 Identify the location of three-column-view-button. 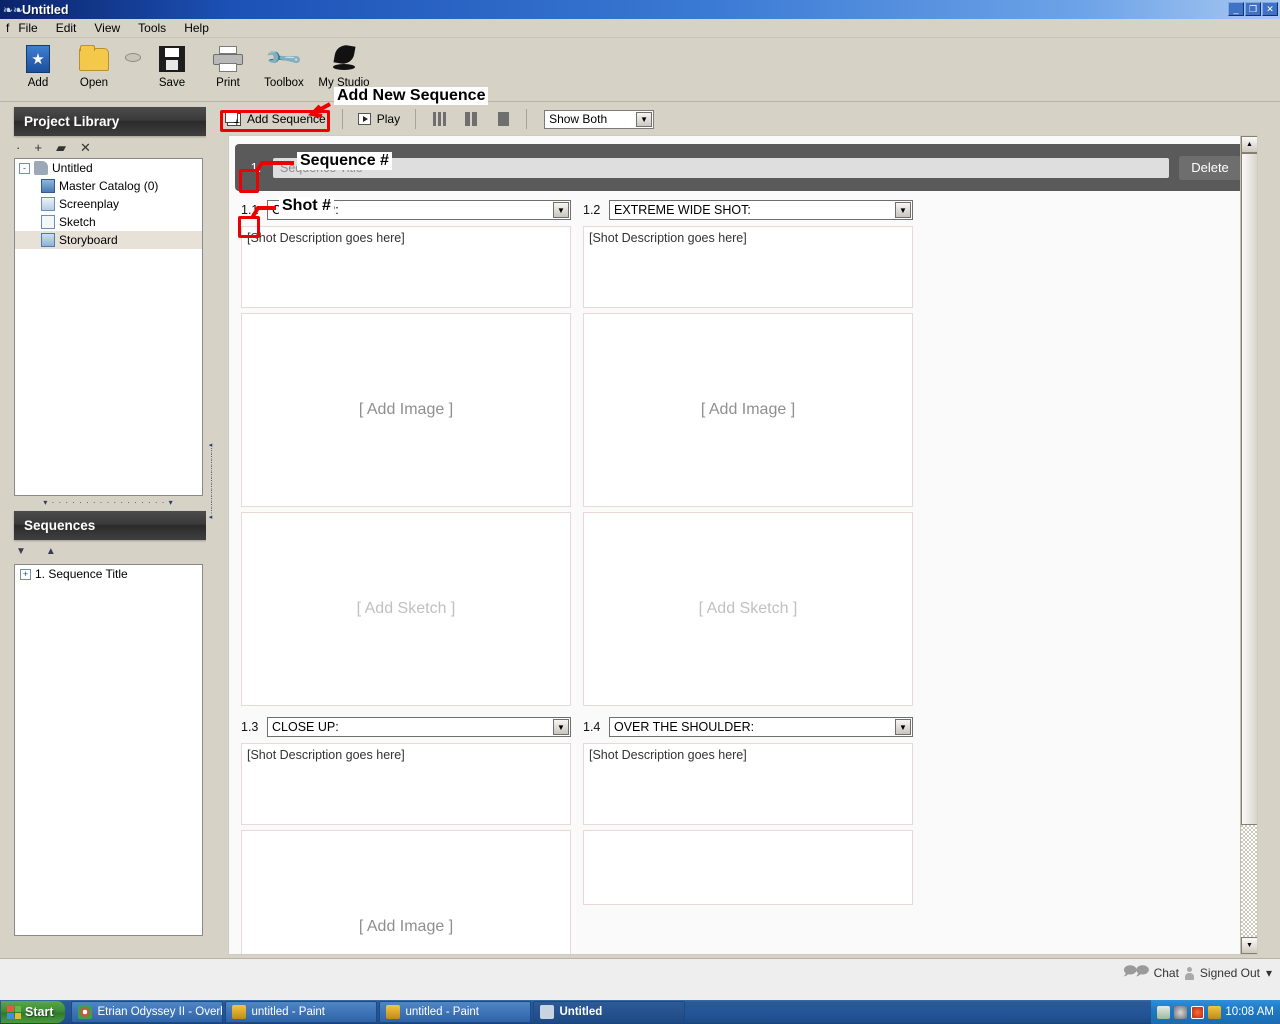
(439, 119).